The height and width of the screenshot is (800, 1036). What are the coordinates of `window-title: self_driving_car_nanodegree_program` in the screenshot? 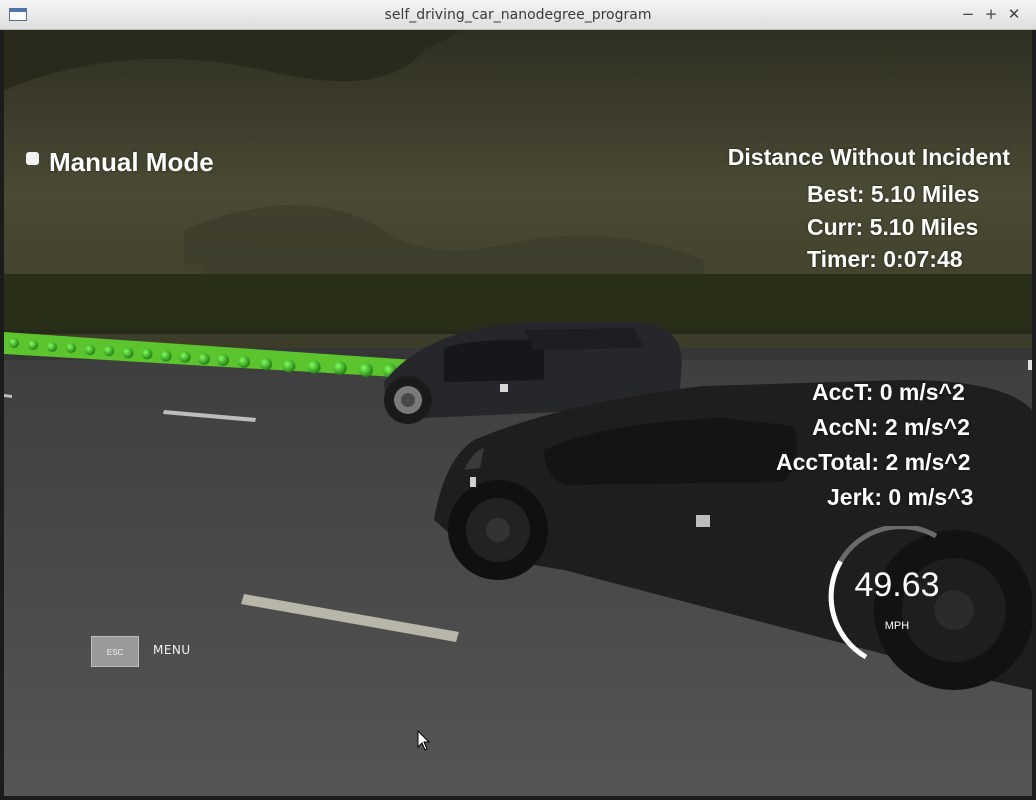 It's located at (518, 15).